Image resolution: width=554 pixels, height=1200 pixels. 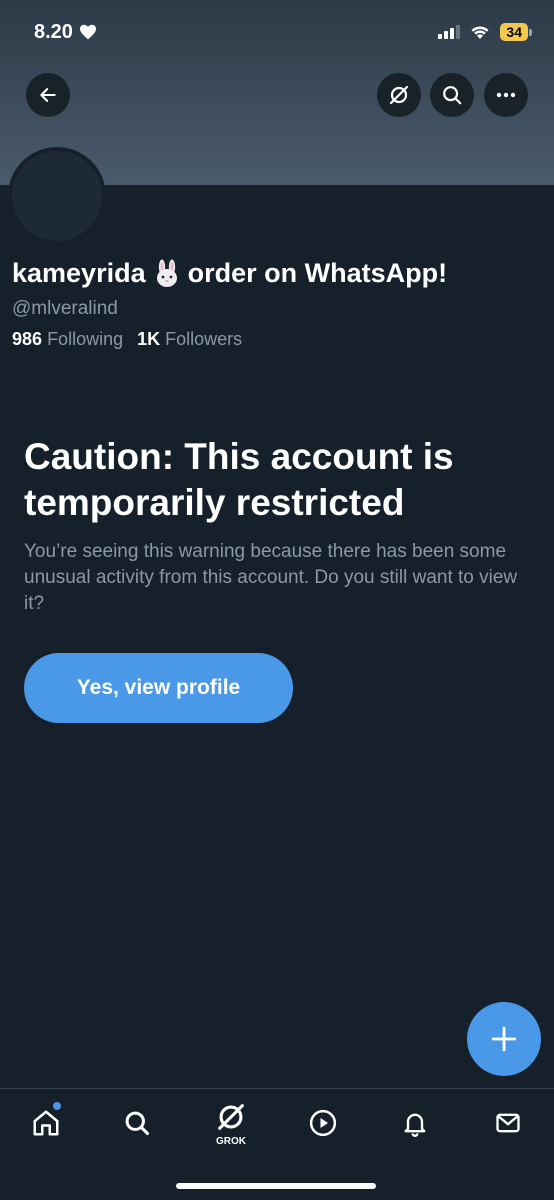 I want to click on following-count: 986, so click(x=27, y=339).